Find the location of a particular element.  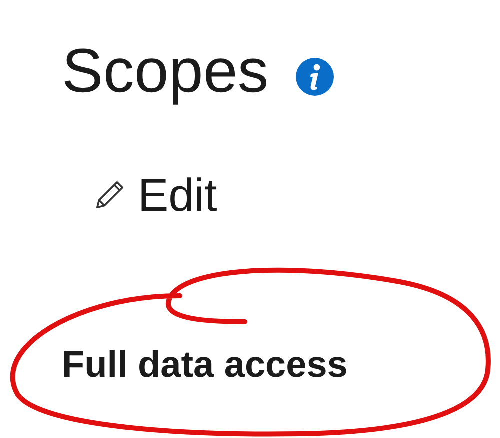

info-icon is located at coordinates (314, 77).